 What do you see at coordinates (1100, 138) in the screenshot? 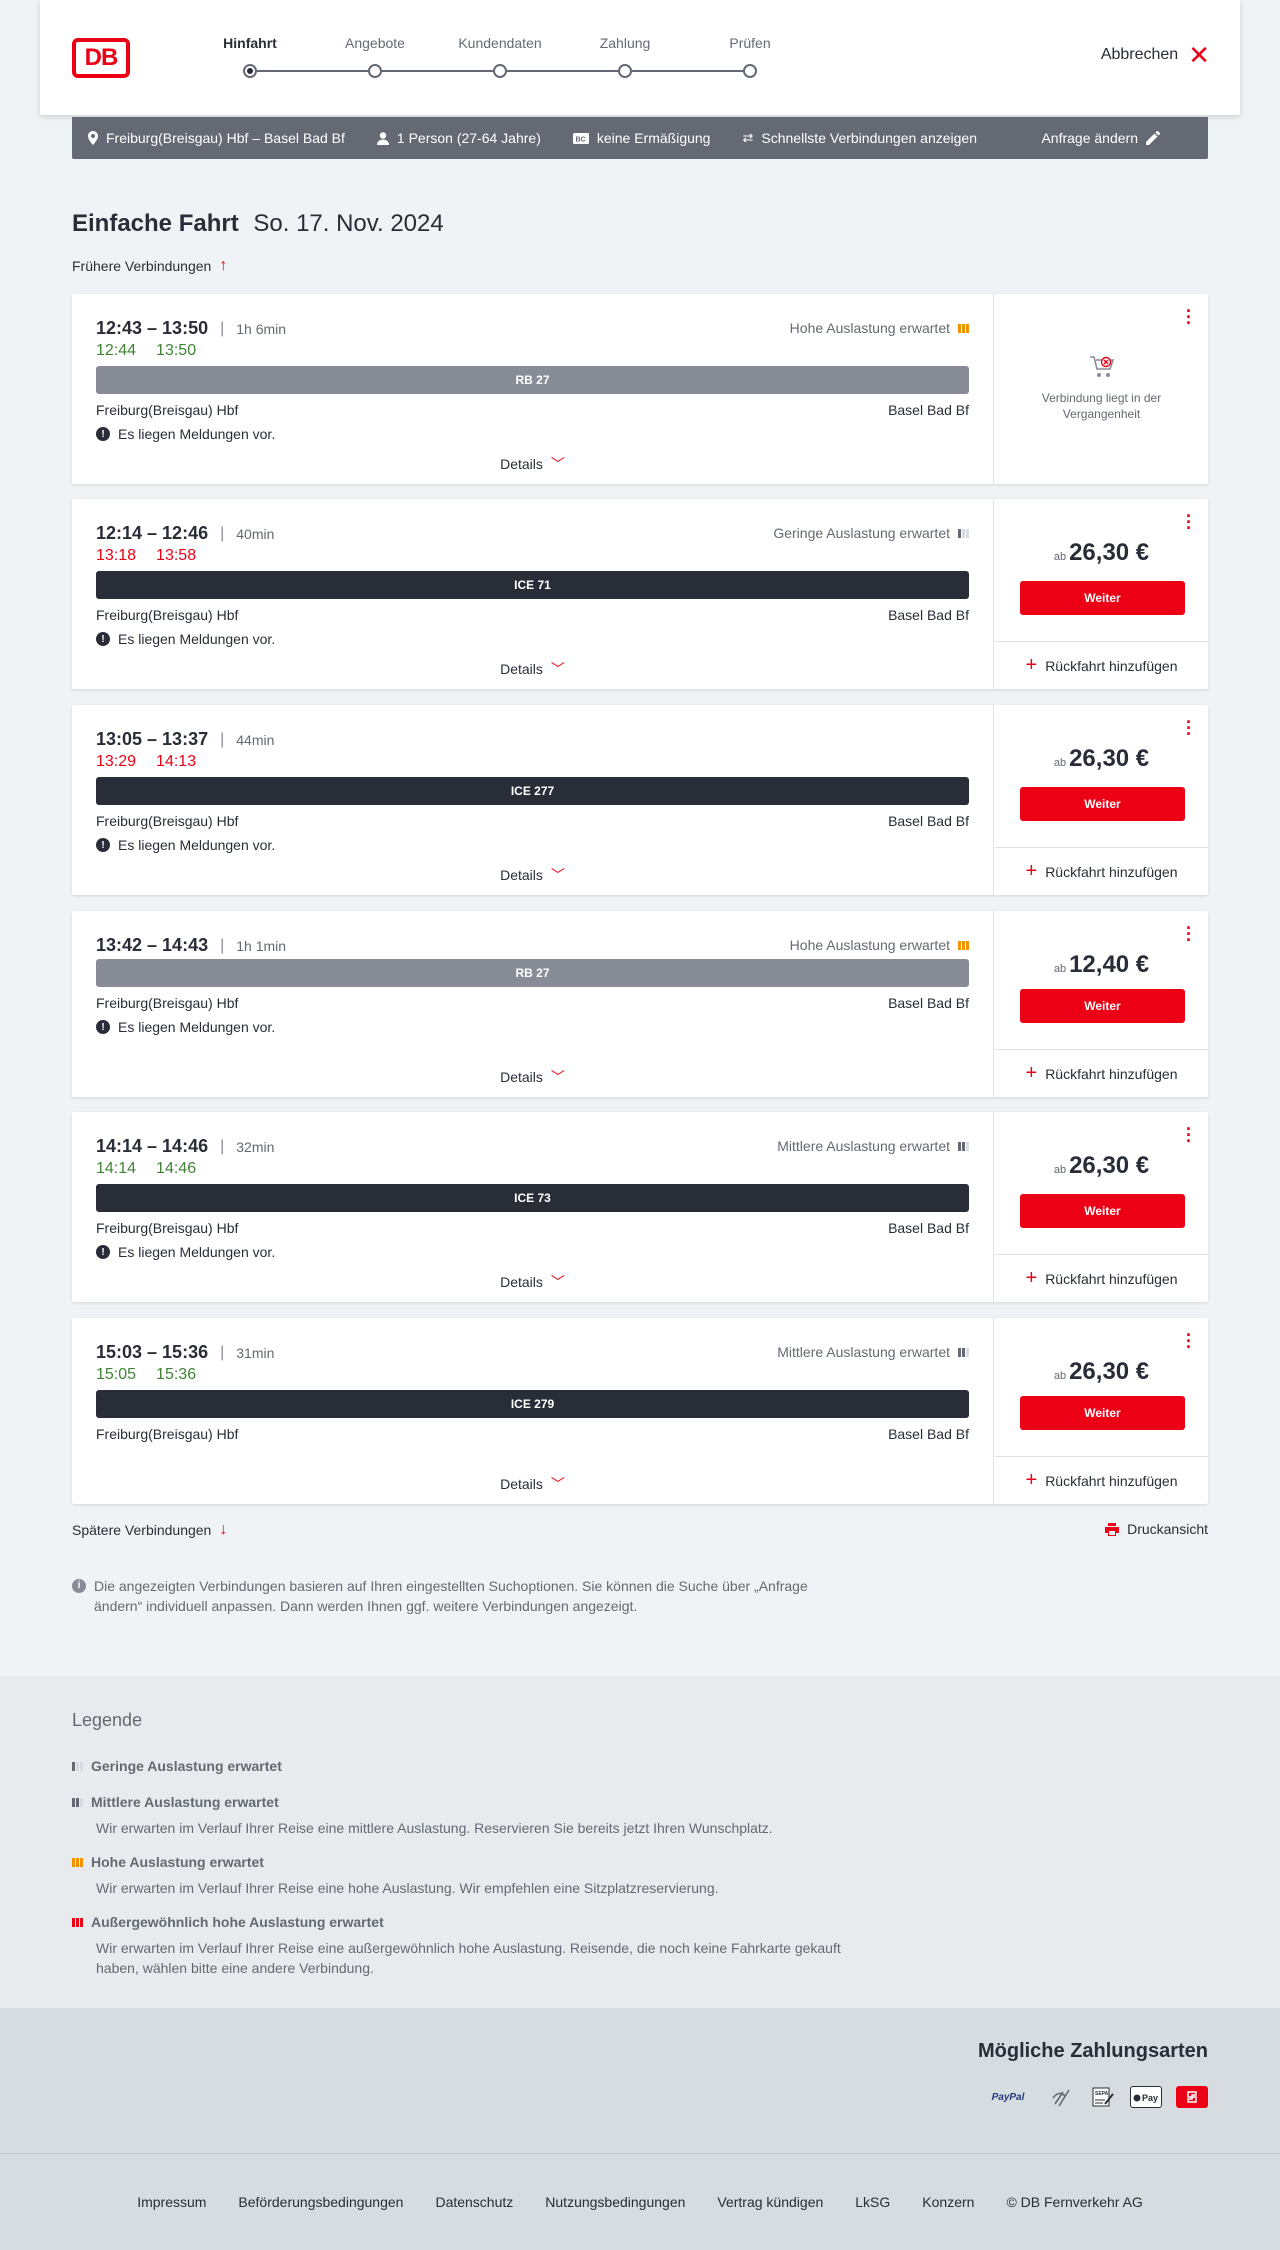
I see `edit-query-button: Anfrage ändern` at bounding box center [1100, 138].